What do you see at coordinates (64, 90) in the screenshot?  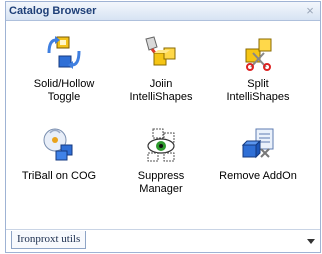 I see `item-label: Solid/Hollow Toggle` at bounding box center [64, 90].